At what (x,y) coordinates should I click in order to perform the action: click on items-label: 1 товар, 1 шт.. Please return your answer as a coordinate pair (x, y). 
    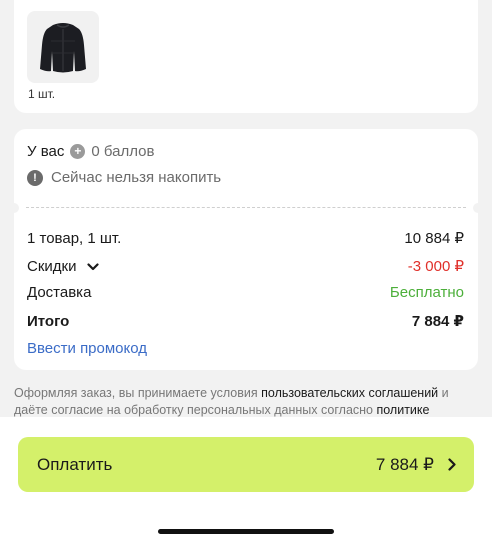
    Looking at the image, I should click on (74, 238).